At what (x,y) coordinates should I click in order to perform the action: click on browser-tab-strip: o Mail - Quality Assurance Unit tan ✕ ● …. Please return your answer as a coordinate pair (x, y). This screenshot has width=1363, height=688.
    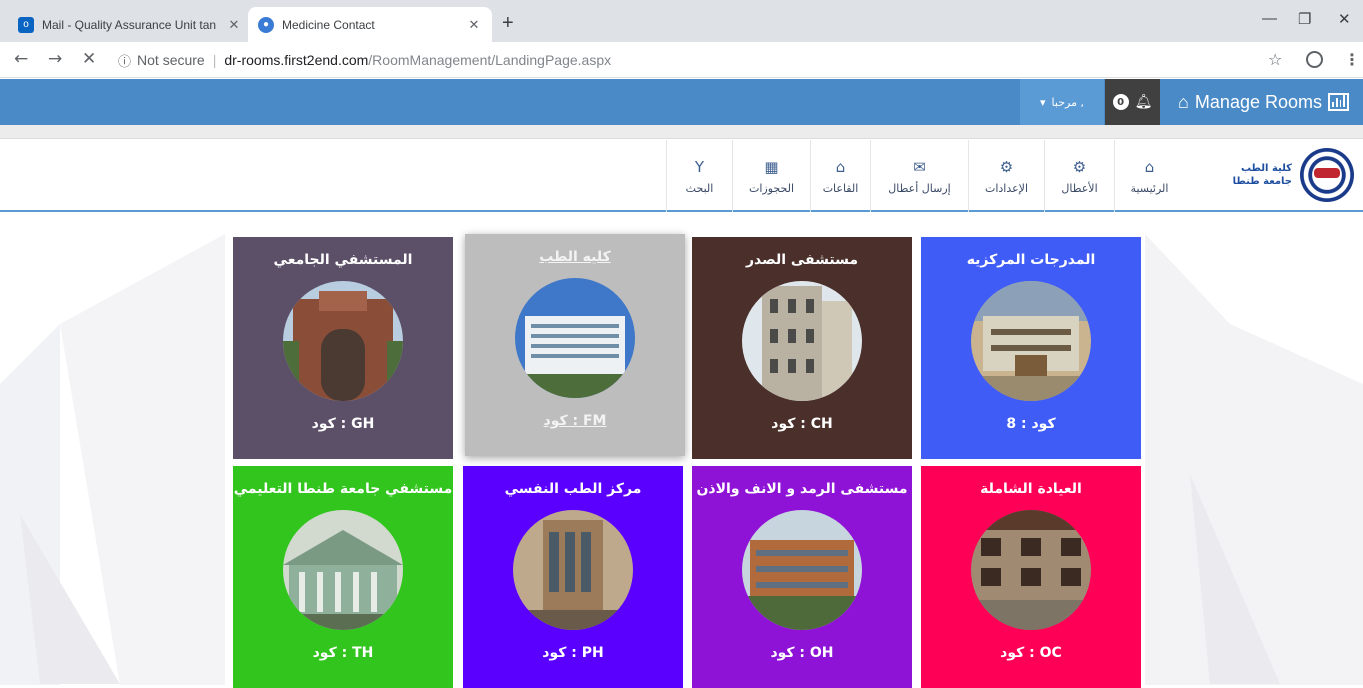
    Looking at the image, I should click on (681, 21).